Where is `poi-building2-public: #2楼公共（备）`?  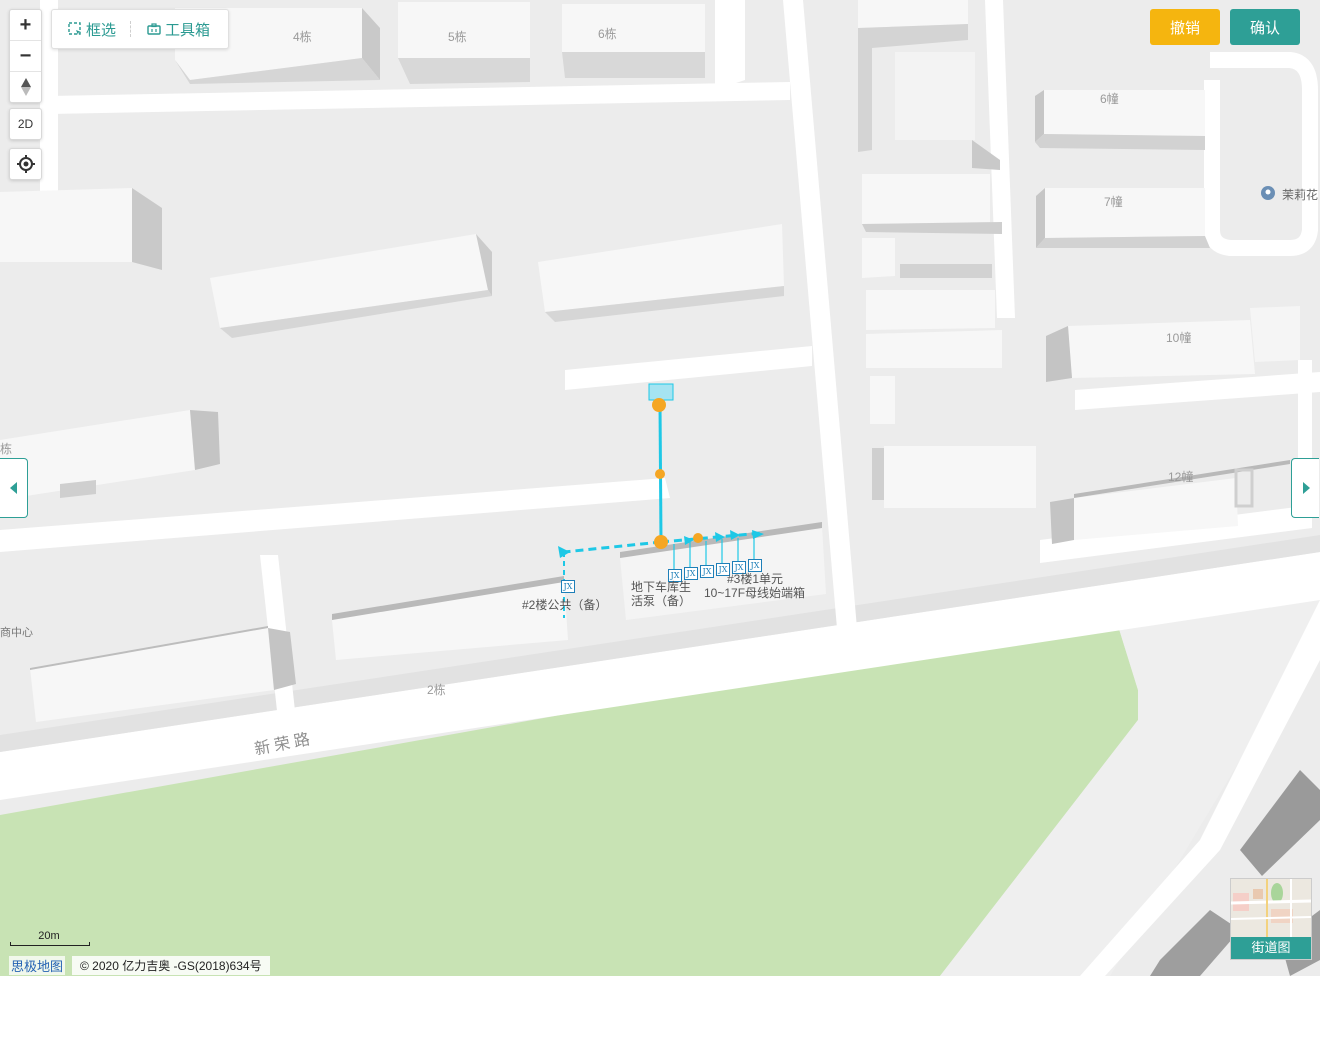 poi-building2-public: #2楼公共（备） is located at coordinates (564, 605).